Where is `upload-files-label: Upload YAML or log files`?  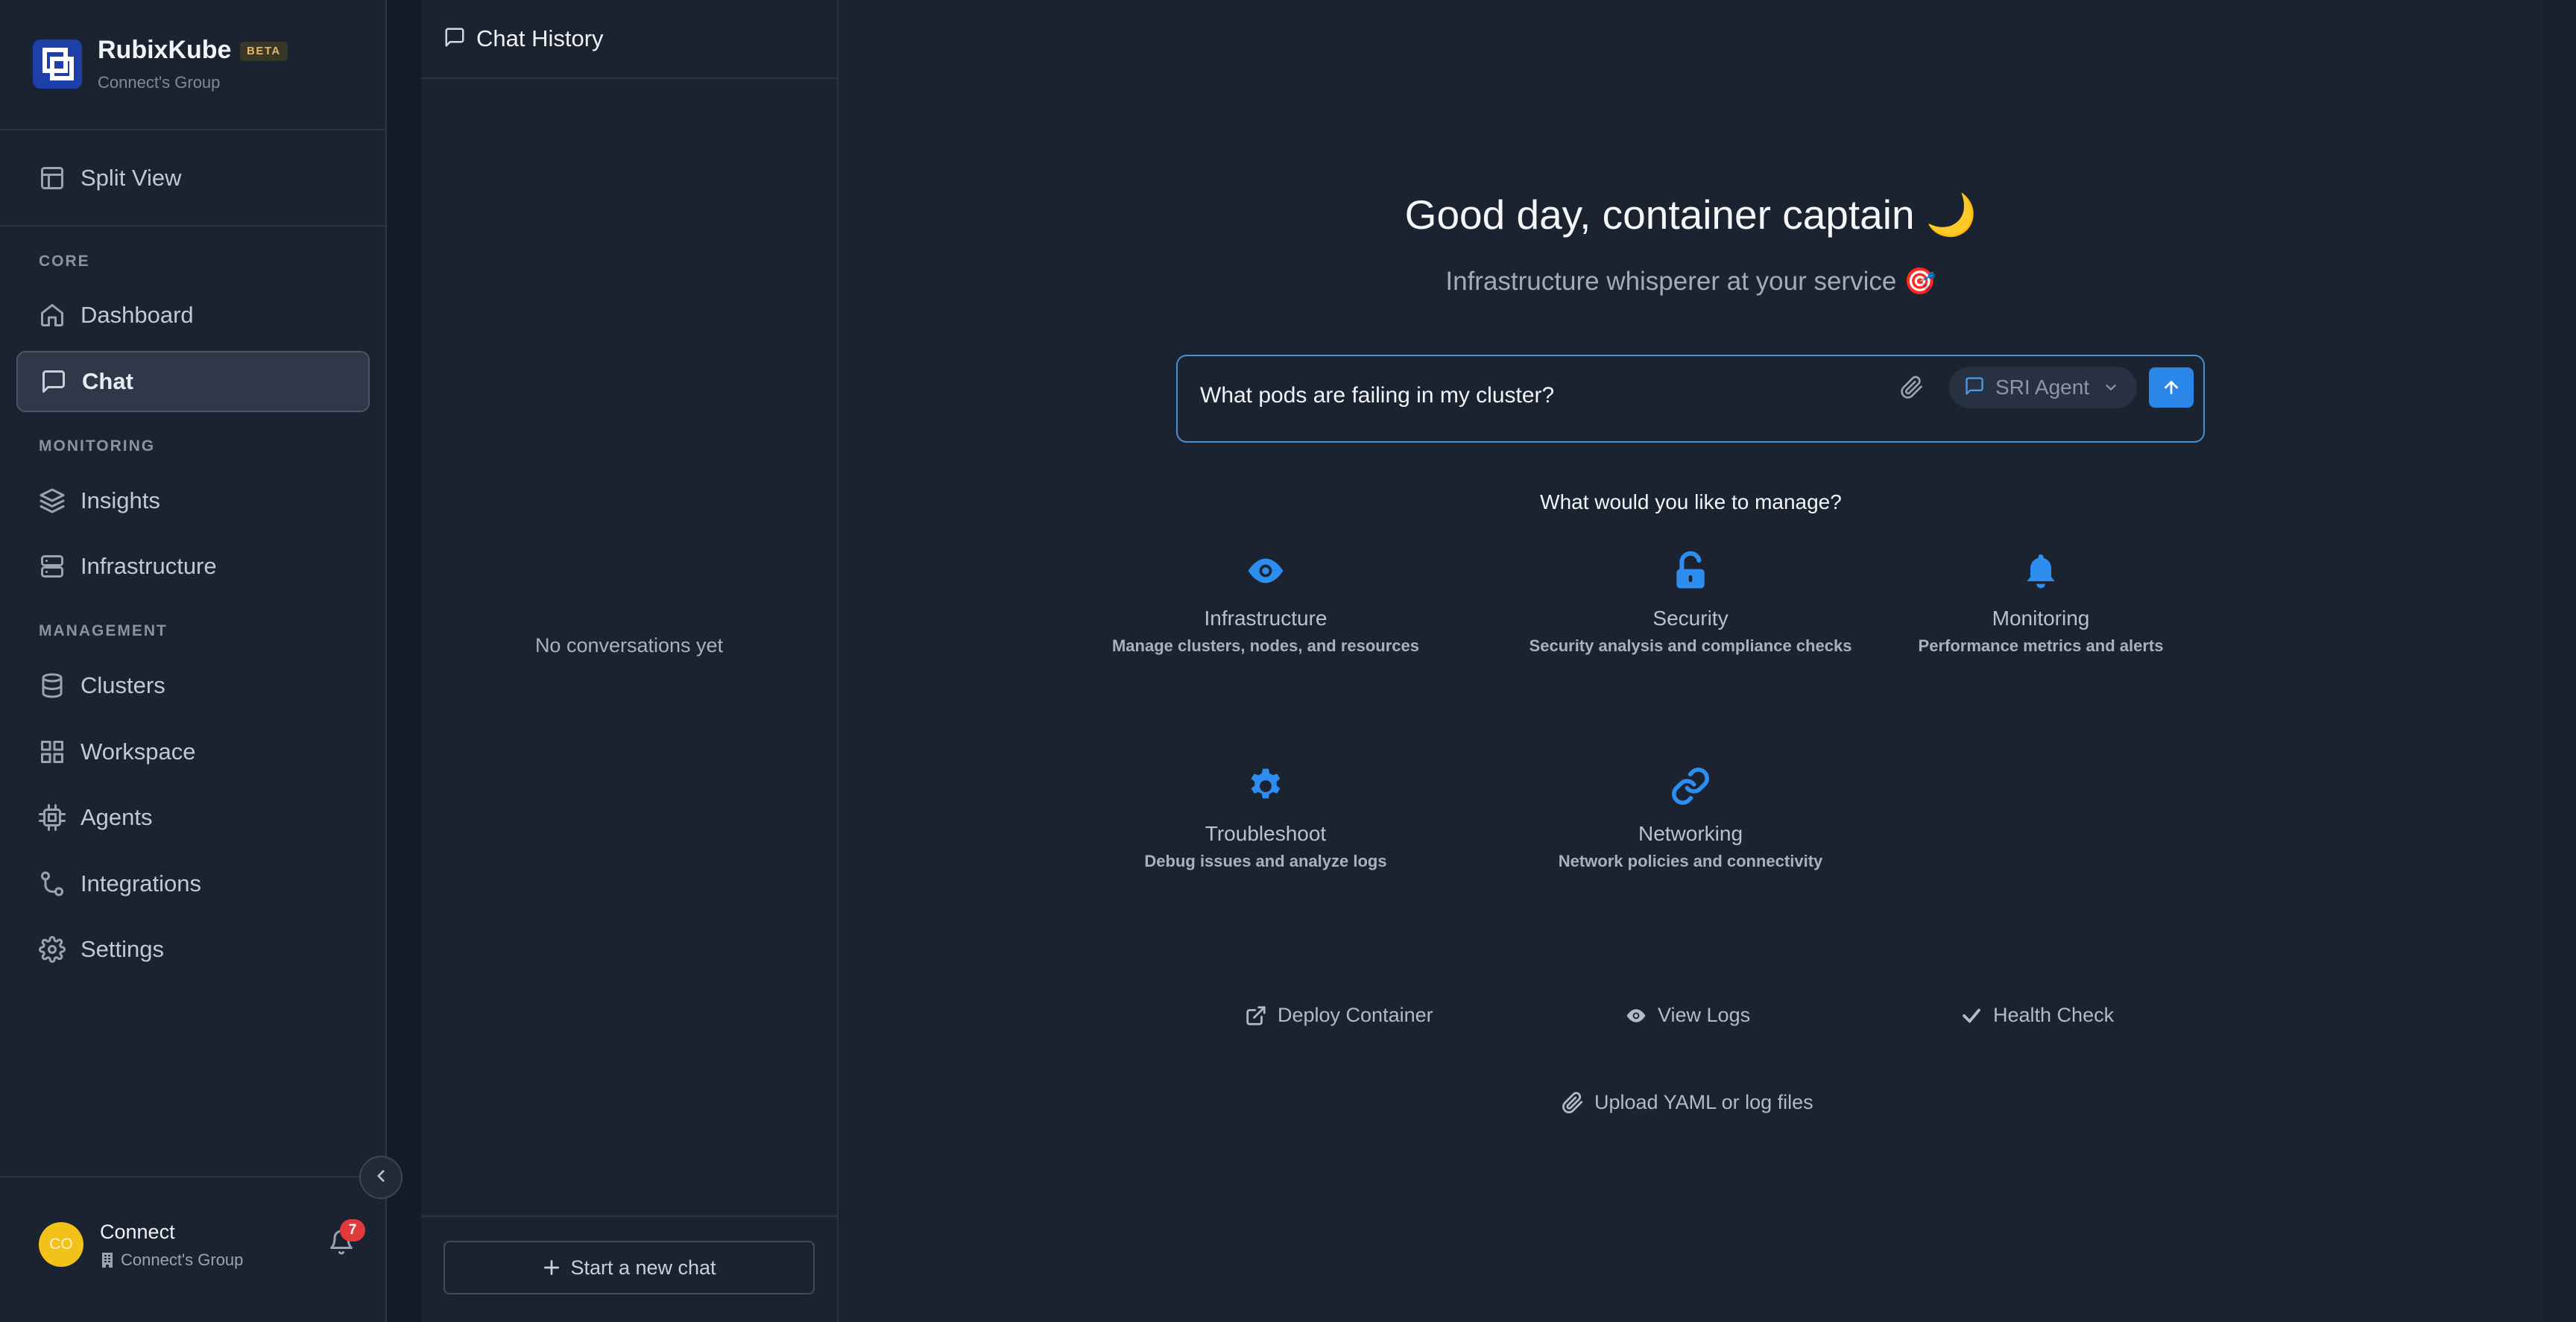
upload-files-label: Upload YAML or log files is located at coordinates (1703, 1102).